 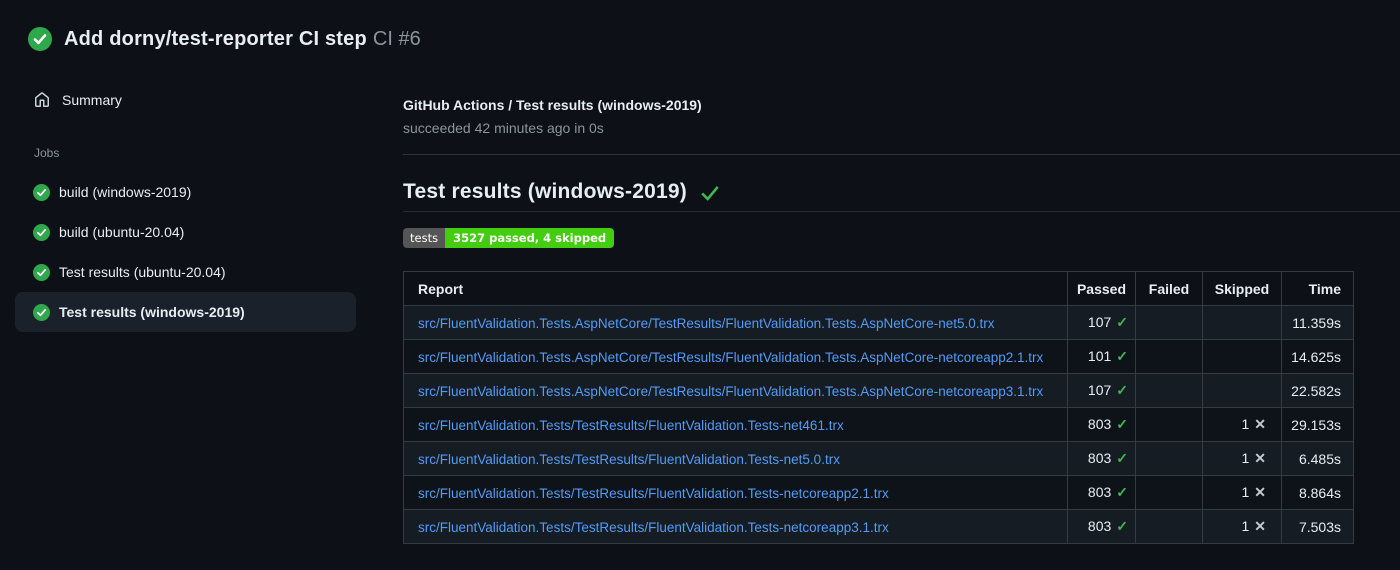 I want to click on sidebar-job-label: Test results (ubuntu-20.04), so click(x=142, y=272).